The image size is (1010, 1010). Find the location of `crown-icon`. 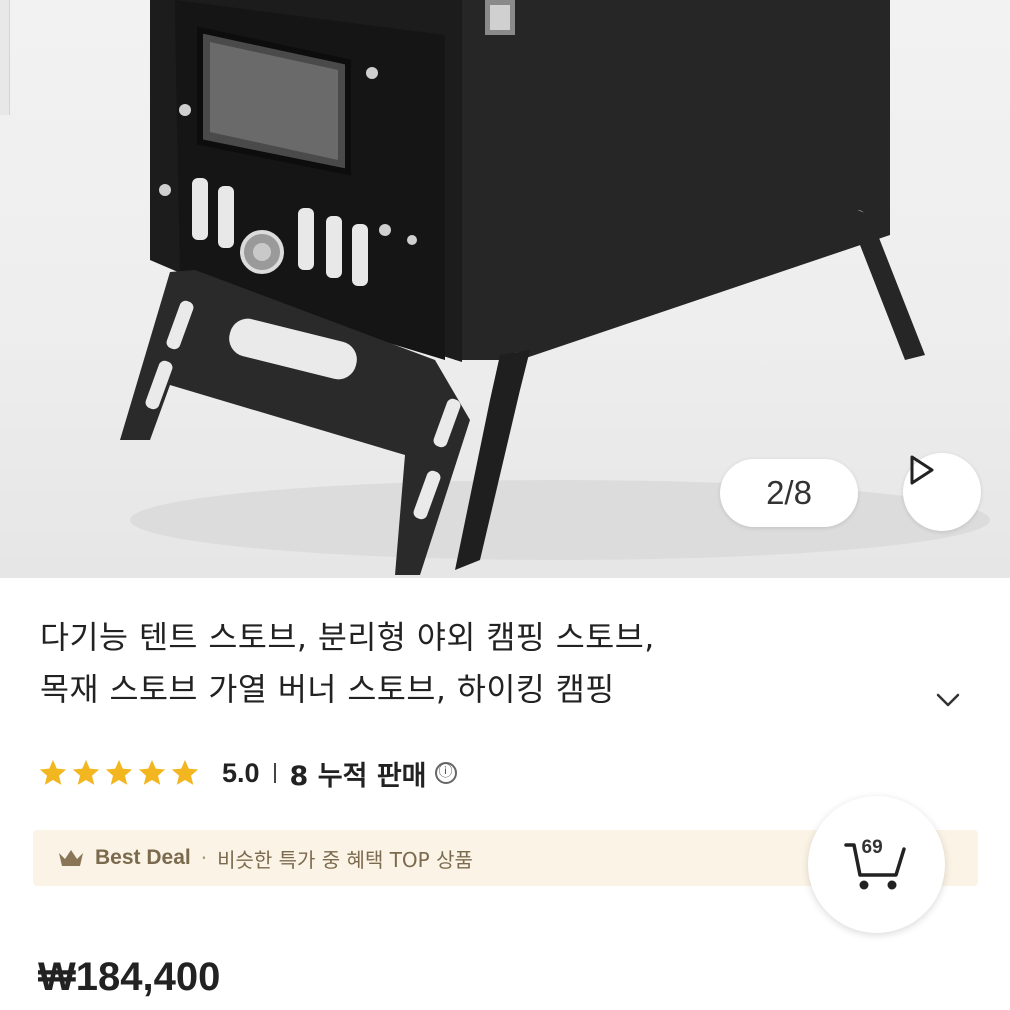

crown-icon is located at coordinates (71, 858).